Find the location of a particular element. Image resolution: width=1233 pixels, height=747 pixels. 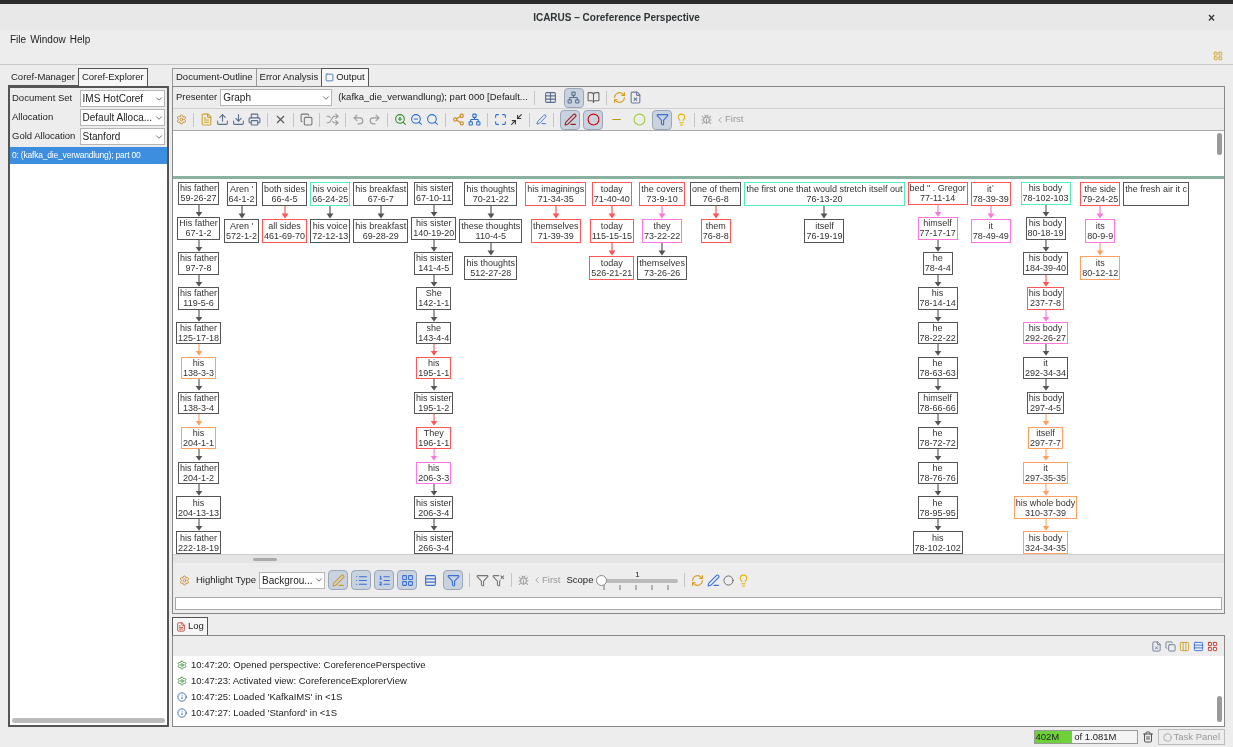

mention-node: They 196-1-1 is located at coordinates (434, 438).